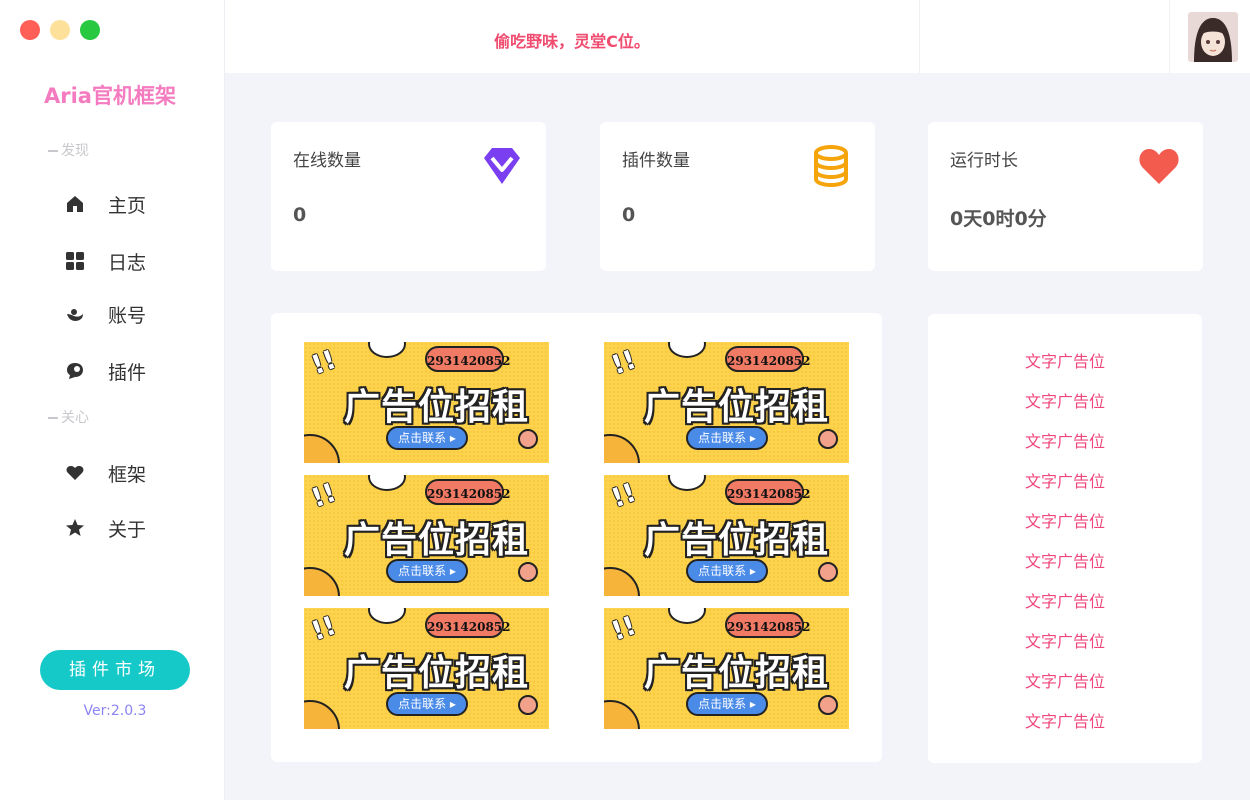  What do you see at coordinates (105, 371) in the screenshot?
I see `sidebar-item-plugins: 插件` at bounding box center [105, 371].